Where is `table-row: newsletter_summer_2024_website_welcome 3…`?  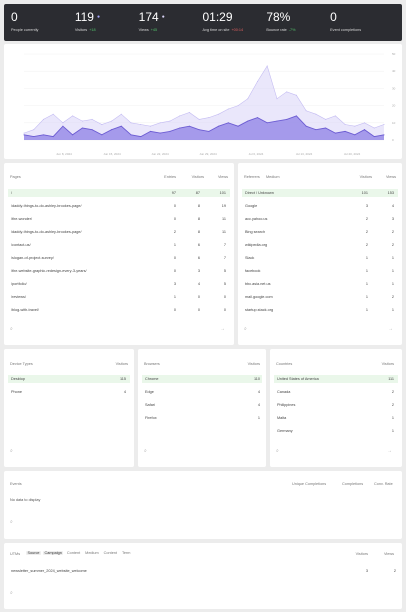 table-row: newsletter_summer_2024_website_welcome 3… is located at coordinates (203, 571).